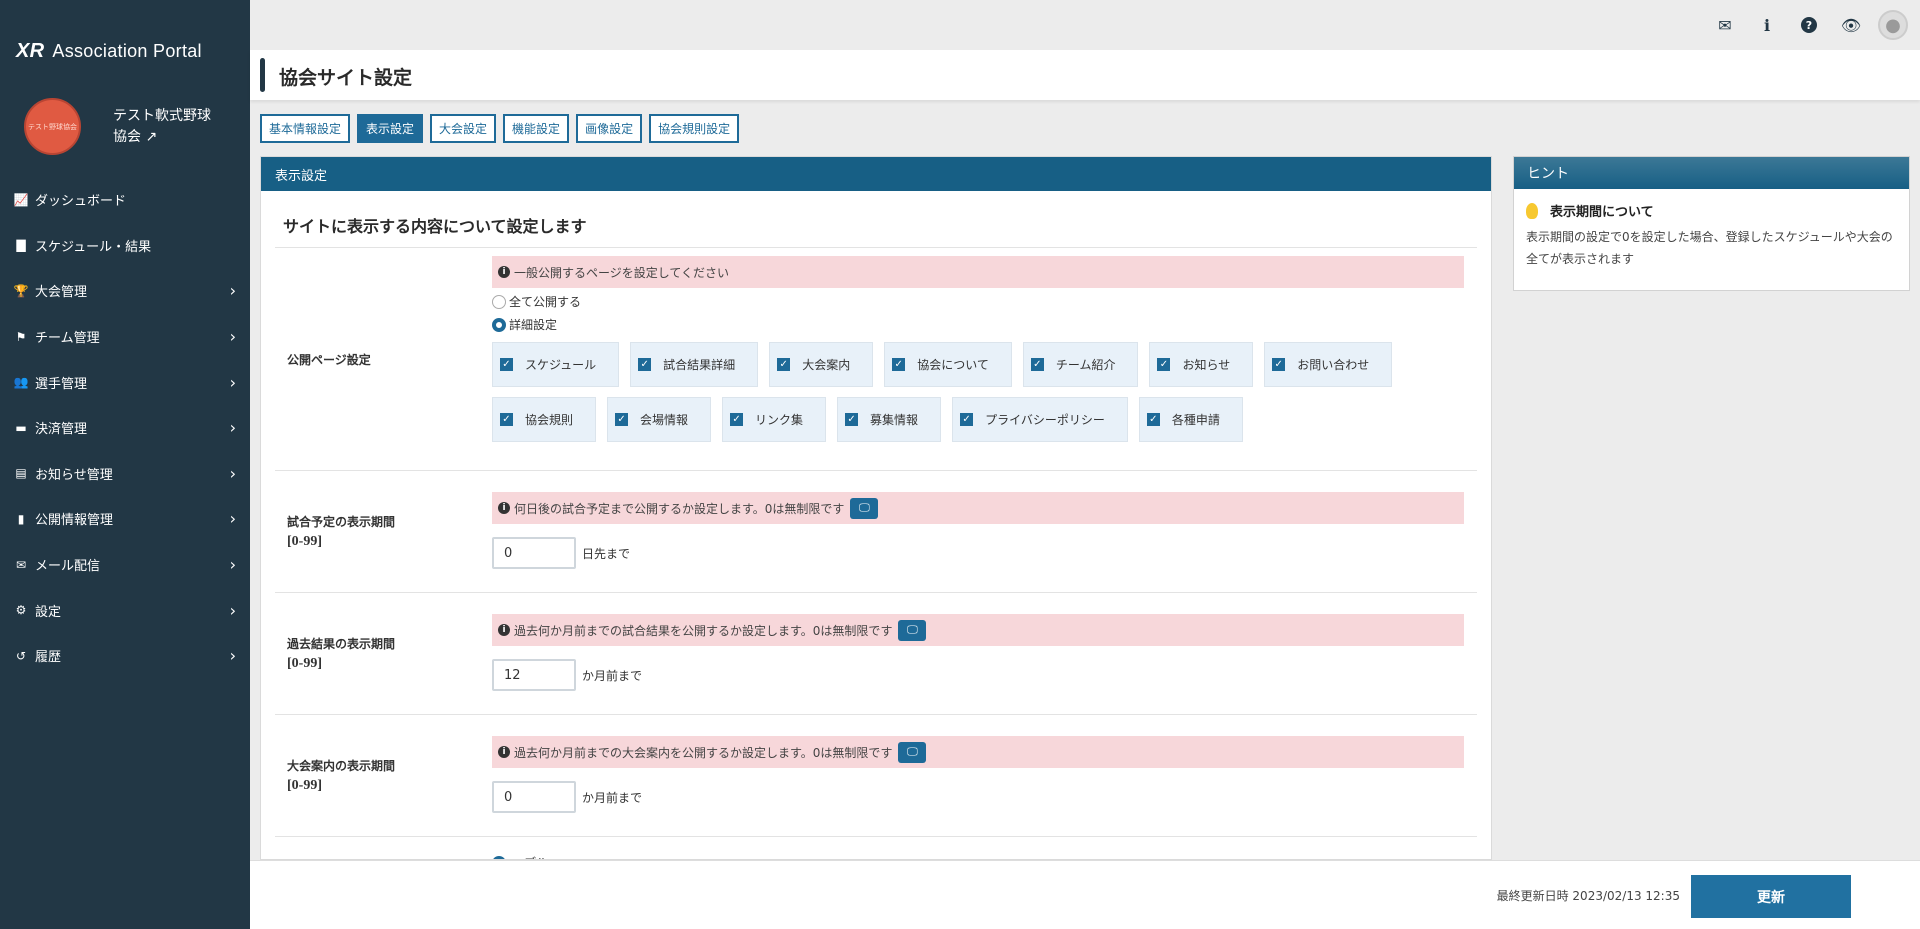  I want to click on eye-icon: 👁, so click(1851, 25).